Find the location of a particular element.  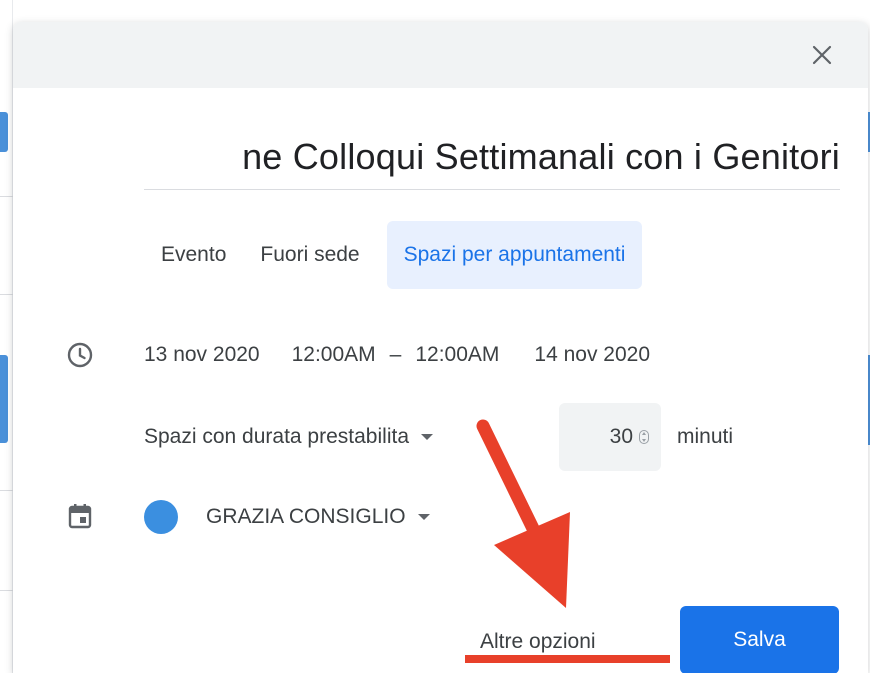

more-options-button: Altre opzioni is located at coordinates (538, 642).